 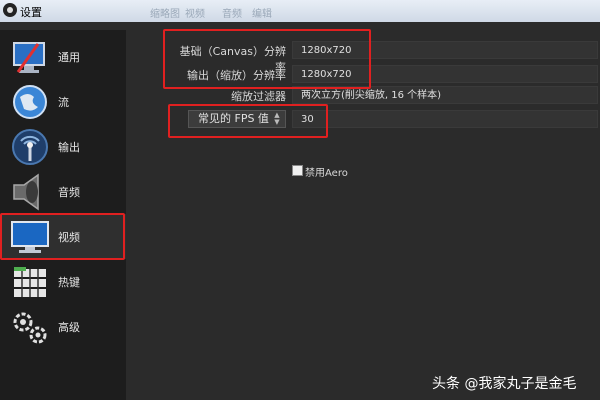 I want to click on sidebar-item-hotkeys: 热键, so click(x=63, y=281).